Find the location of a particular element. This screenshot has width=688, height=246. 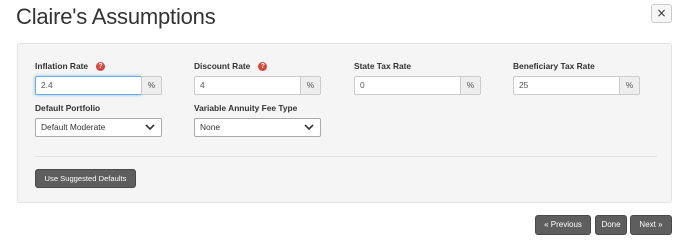

annuity-fee-type-select: None is located at coordinates (257, 127).